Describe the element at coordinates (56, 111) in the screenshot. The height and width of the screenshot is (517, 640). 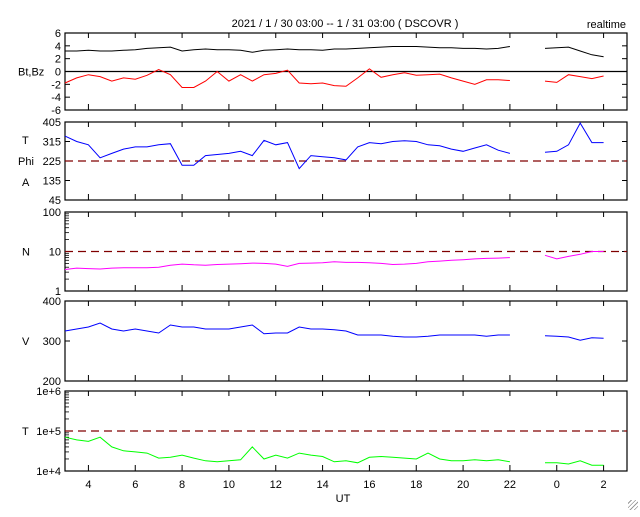
I see `y-tick-label: -6` at that location.